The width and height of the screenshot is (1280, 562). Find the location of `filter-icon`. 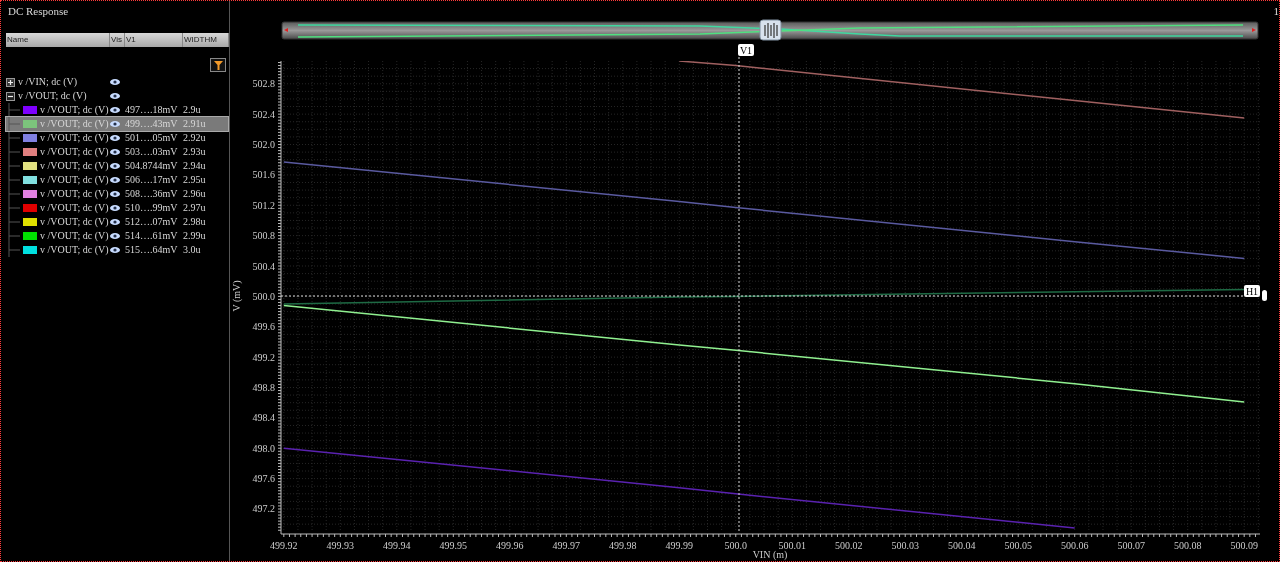

filter-icon is located at coordinates (218, 65).